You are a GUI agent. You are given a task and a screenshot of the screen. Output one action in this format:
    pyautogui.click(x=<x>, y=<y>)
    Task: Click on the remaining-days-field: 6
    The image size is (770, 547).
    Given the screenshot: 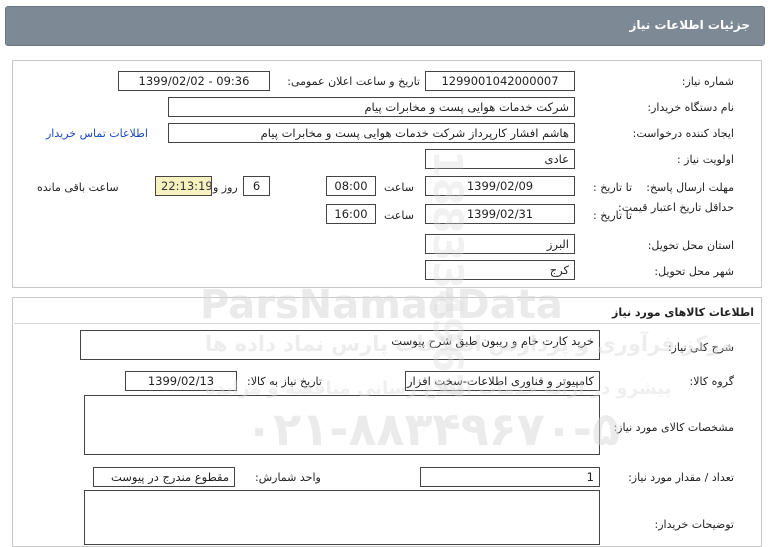 What is the action you would take?
    pyautogui.click(x=256, y=186)
    